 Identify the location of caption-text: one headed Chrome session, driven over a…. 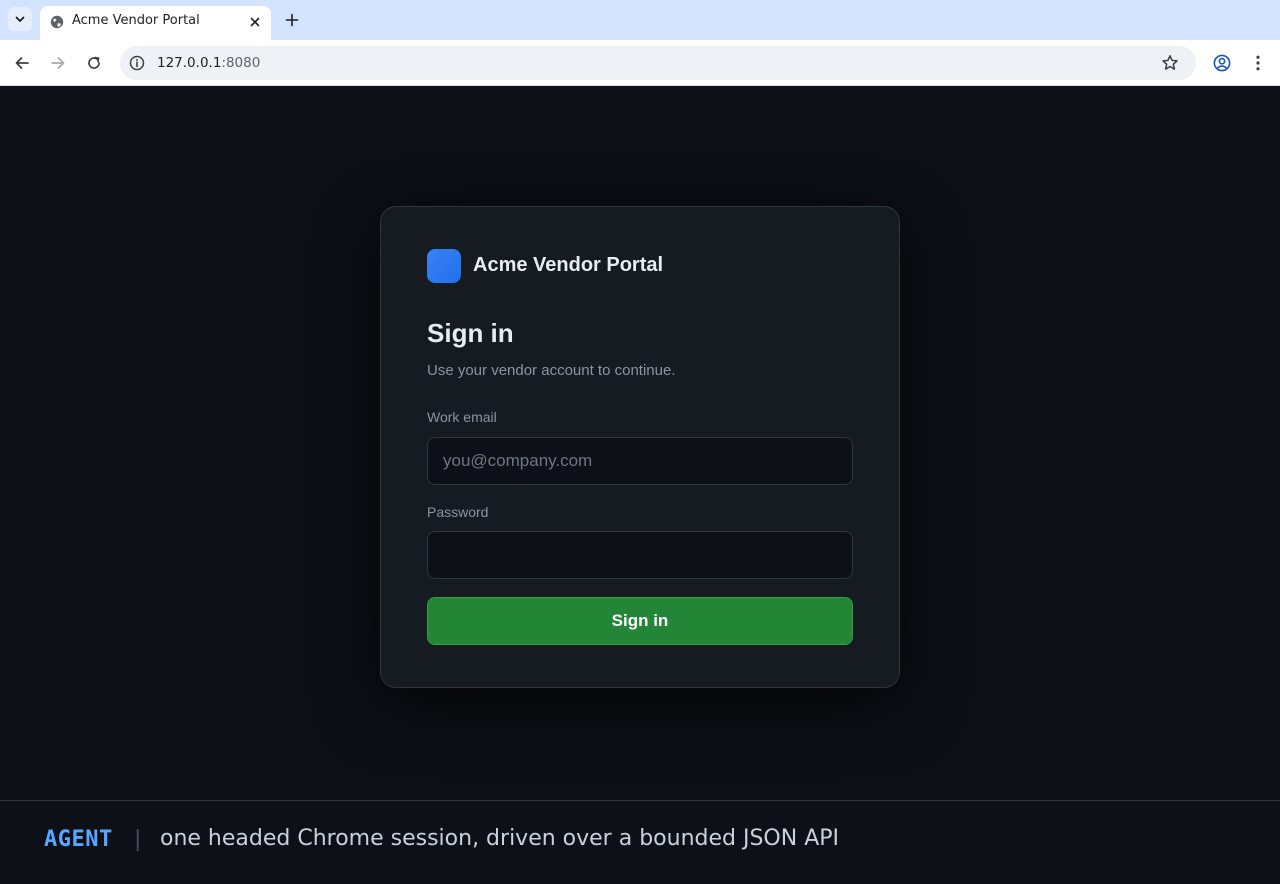
(499, 838).